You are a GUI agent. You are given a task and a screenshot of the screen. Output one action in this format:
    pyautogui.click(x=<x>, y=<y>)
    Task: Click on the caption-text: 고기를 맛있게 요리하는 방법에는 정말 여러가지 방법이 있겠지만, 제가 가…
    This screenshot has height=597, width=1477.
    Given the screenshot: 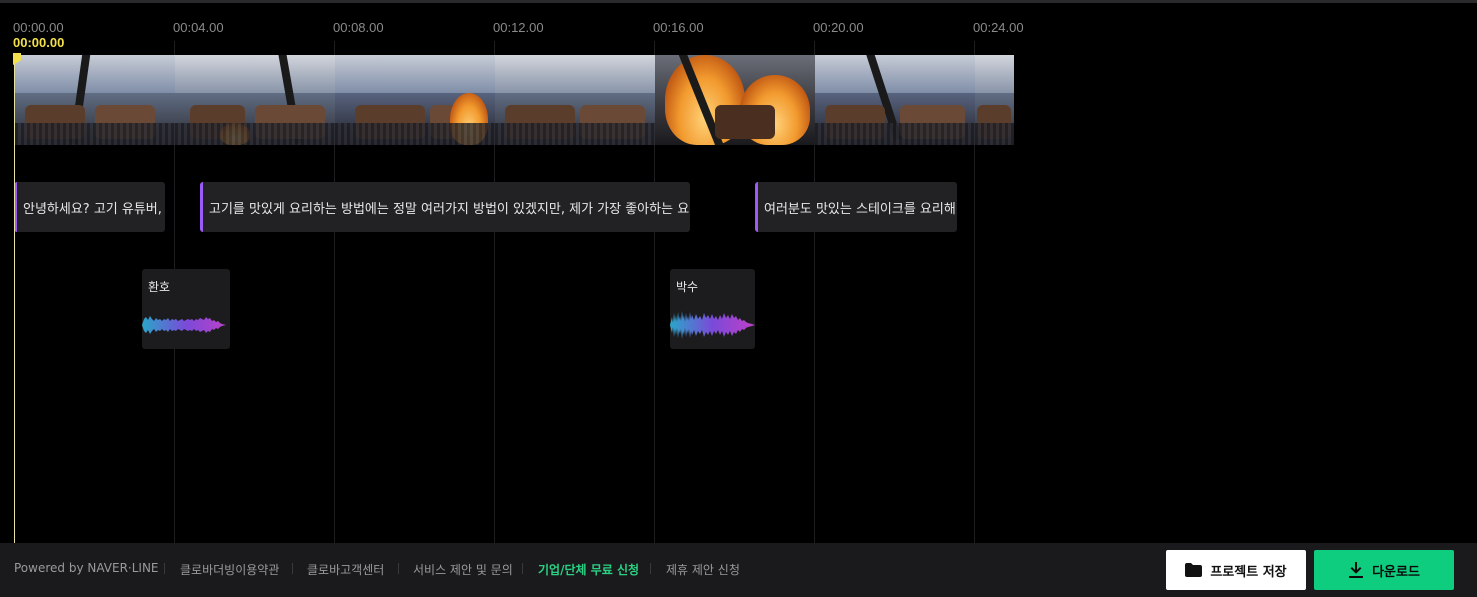 What is the action you would take?
    pyautogui.click(x=449, y=209)
    